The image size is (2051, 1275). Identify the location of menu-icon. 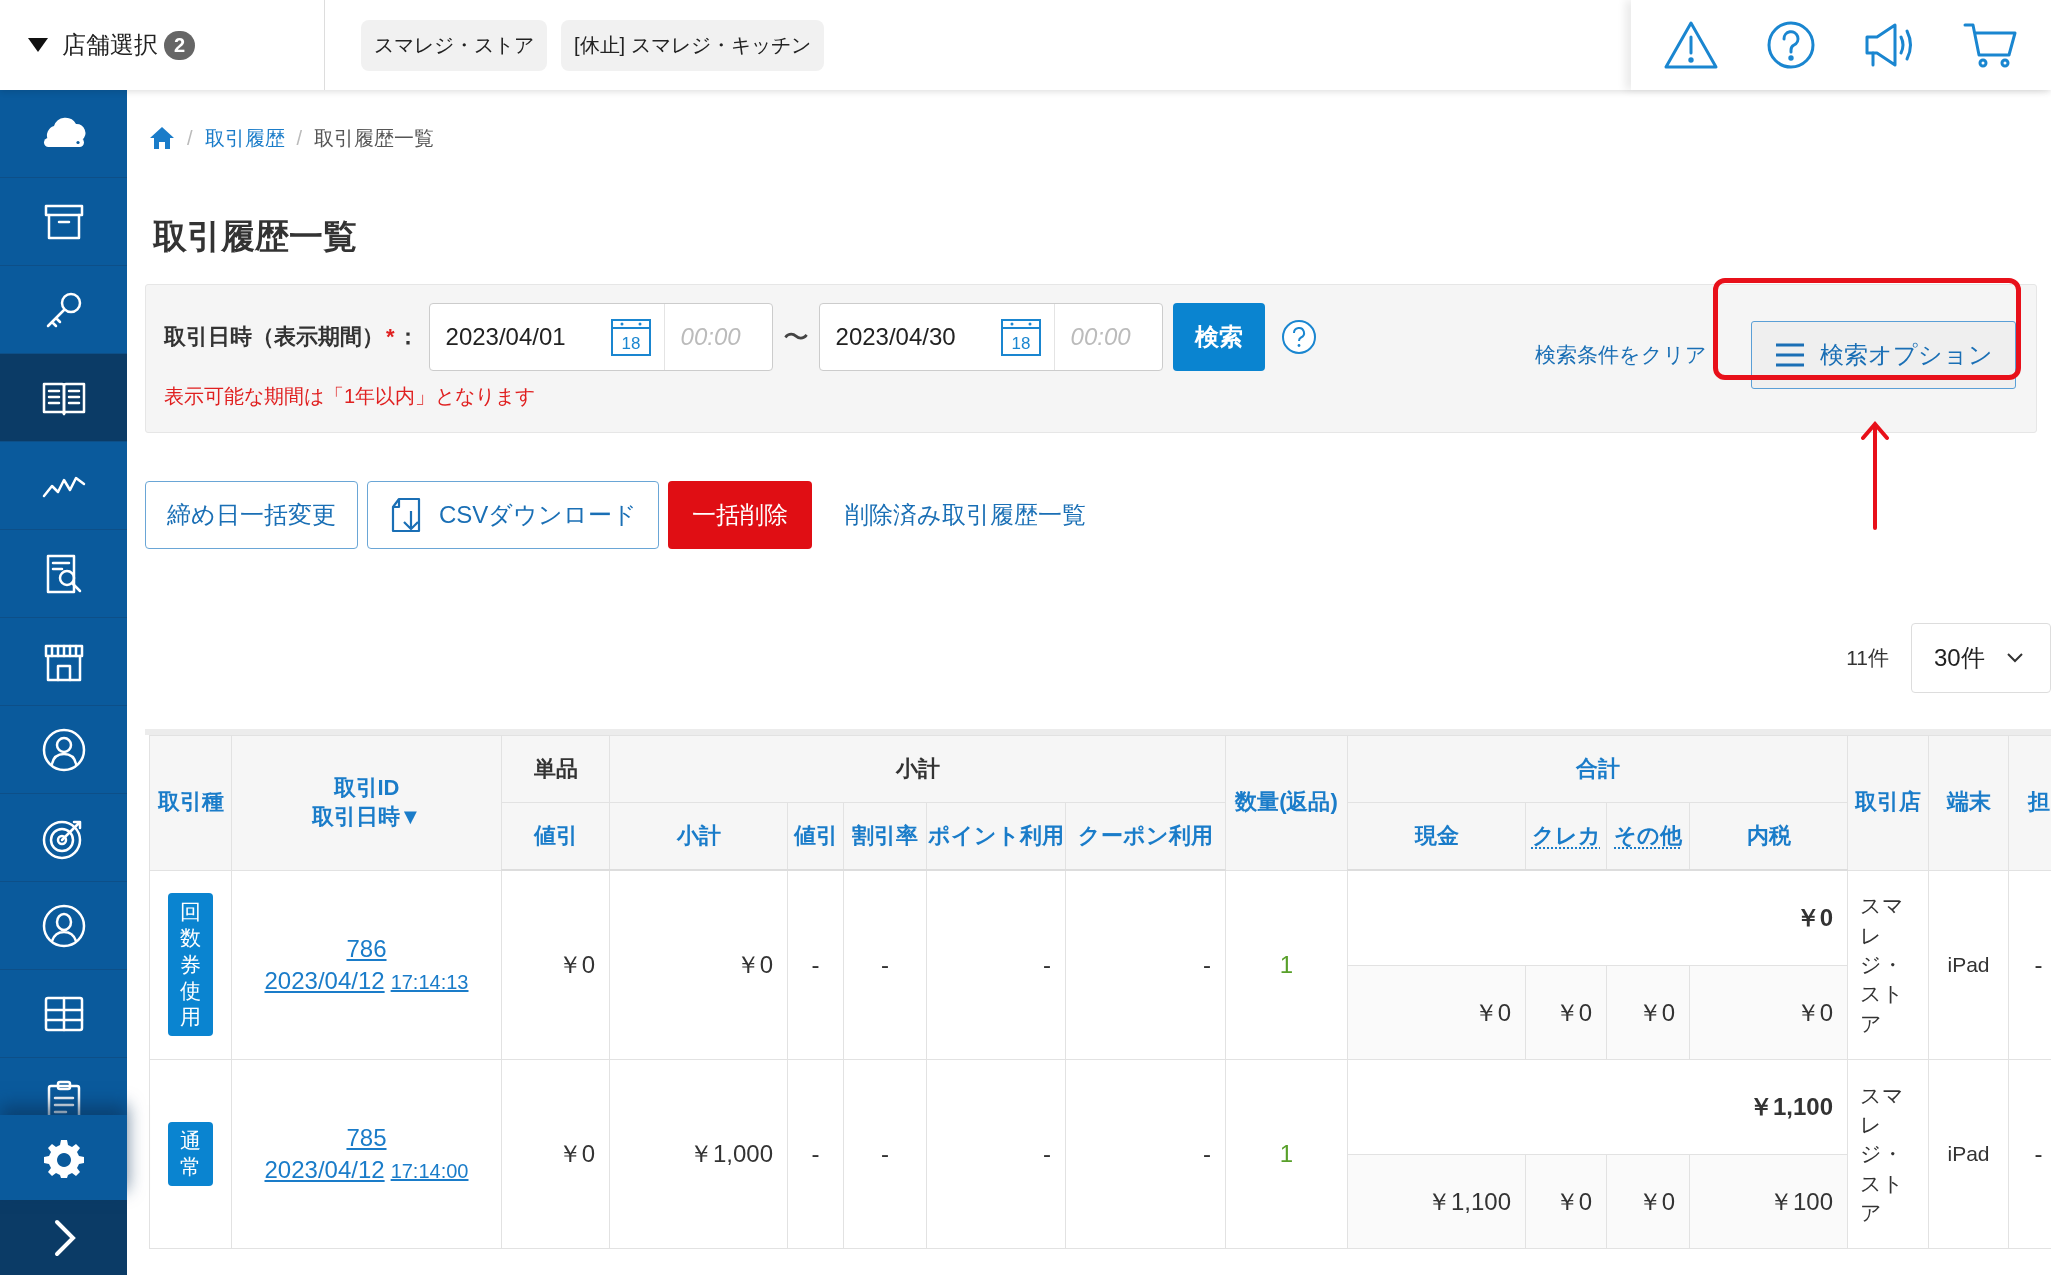
(1790, 355).